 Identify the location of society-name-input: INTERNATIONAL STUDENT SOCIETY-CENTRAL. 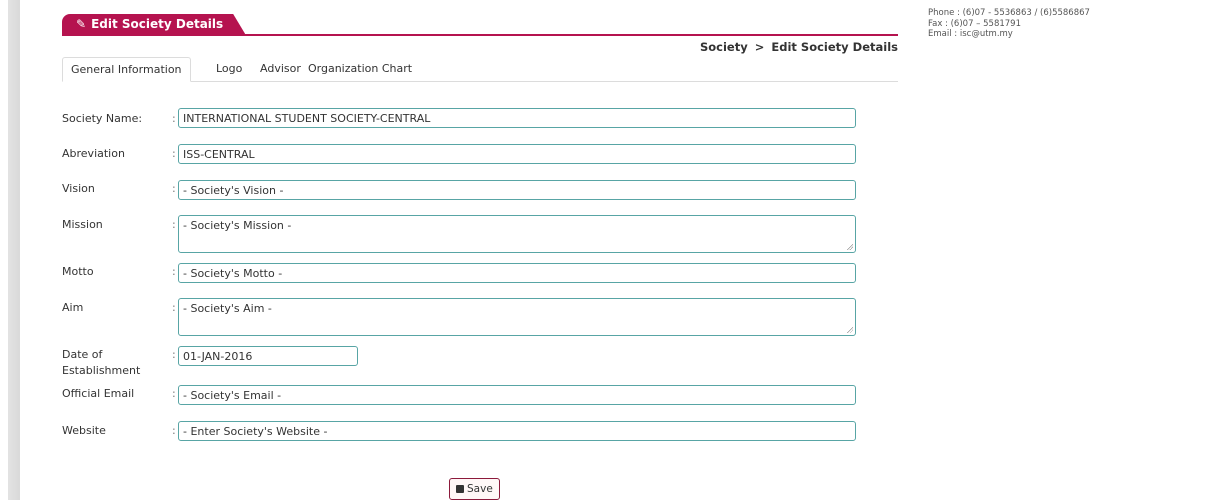
(517, 118).